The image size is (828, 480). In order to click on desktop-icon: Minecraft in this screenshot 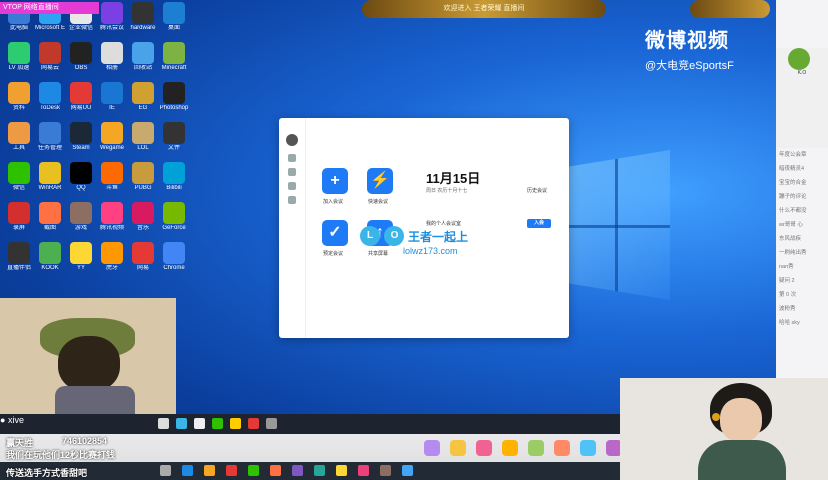, I will do `click(174, 57)`.